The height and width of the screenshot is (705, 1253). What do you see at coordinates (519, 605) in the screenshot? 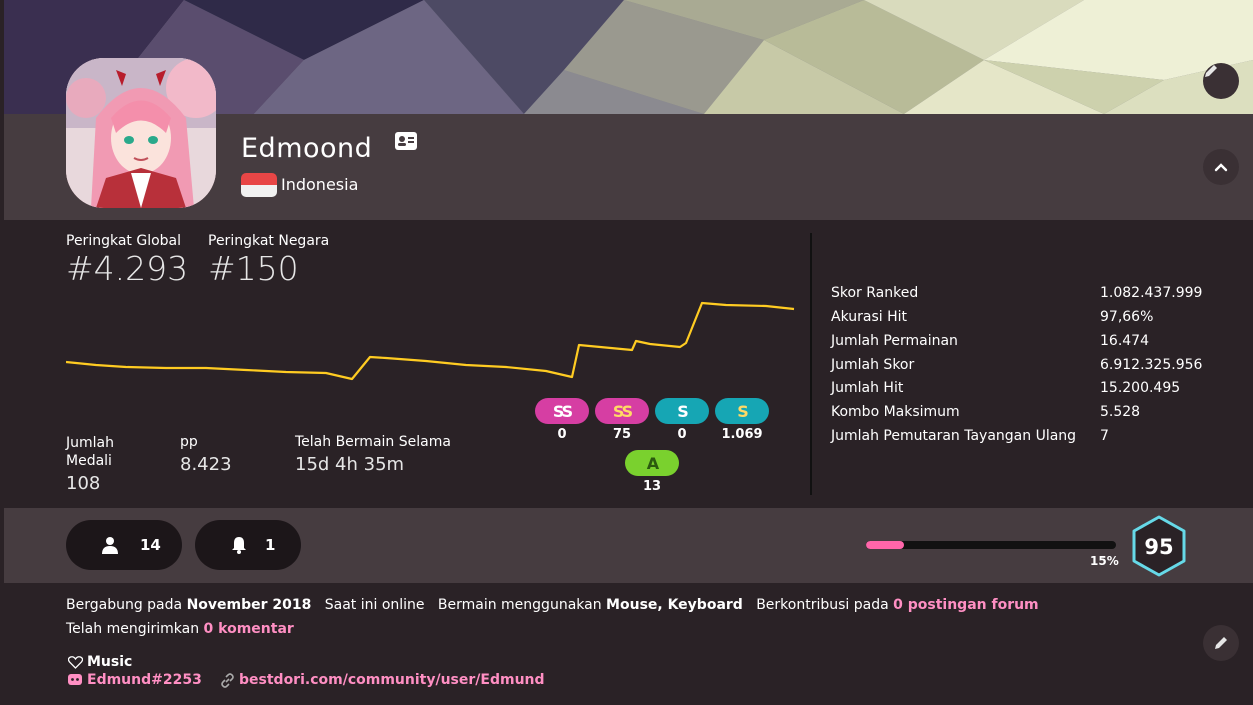
I see `plays-with-prefix: Bermain menggunakan` at bounding box center [519, 605].